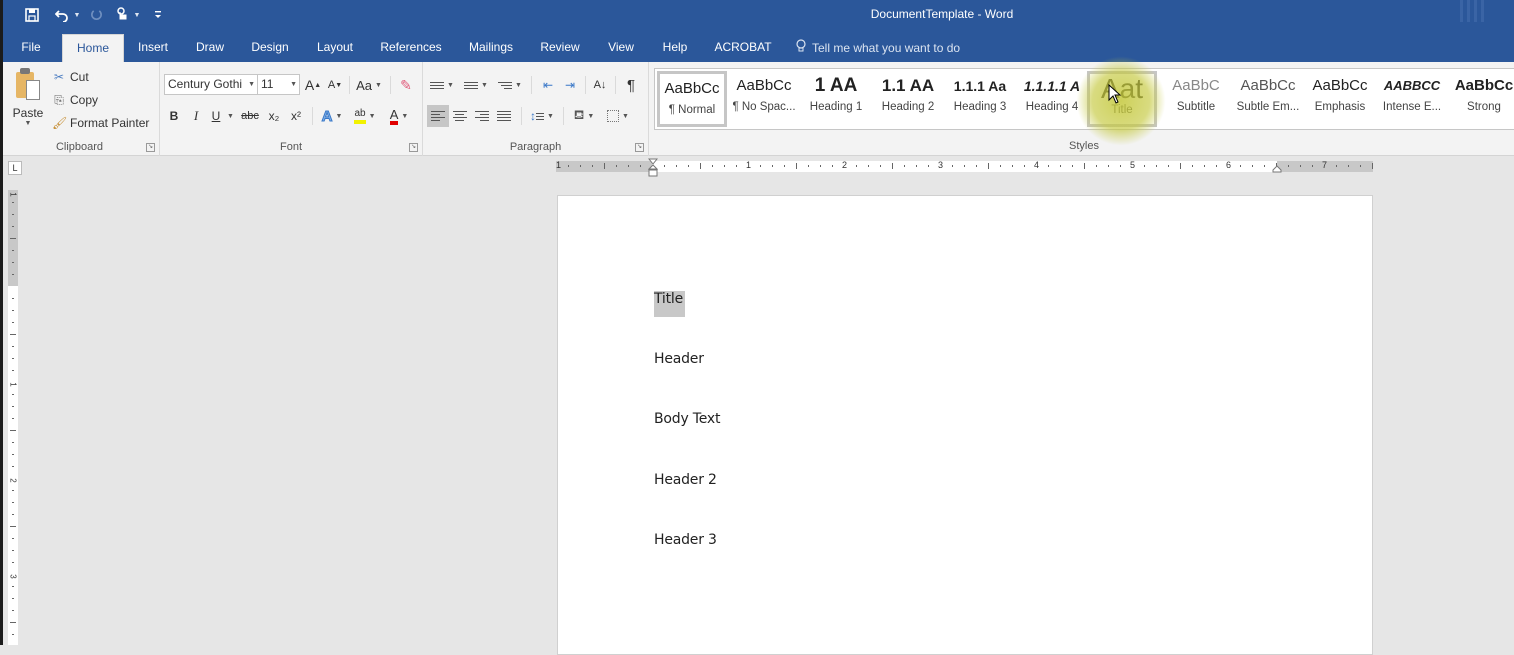 The height and width of the screenshot is (655, 1514). Describe the element at coordinates (1052, 99) in the screenshot. I see `style-heading-4: 1.1.1.1 A Heading 4` at that location.